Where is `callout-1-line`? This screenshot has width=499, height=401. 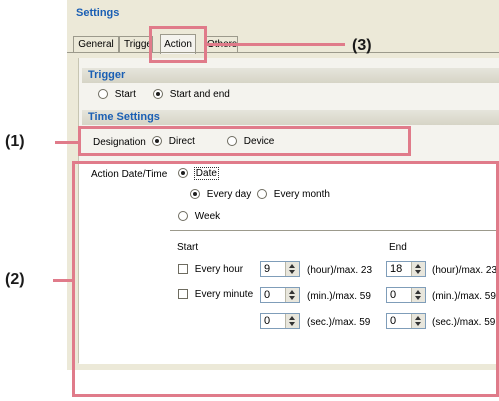
callout-1-line is located at coordinates (66, 142).